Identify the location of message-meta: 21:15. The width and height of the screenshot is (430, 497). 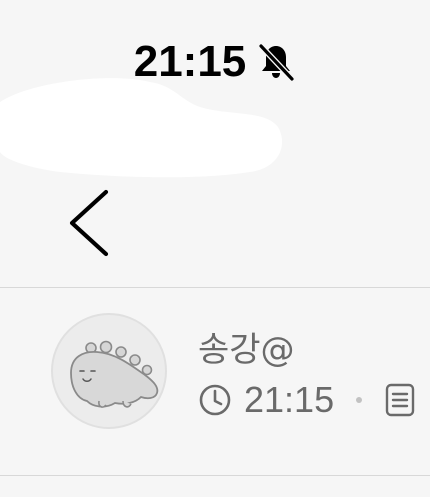
(307, 399).